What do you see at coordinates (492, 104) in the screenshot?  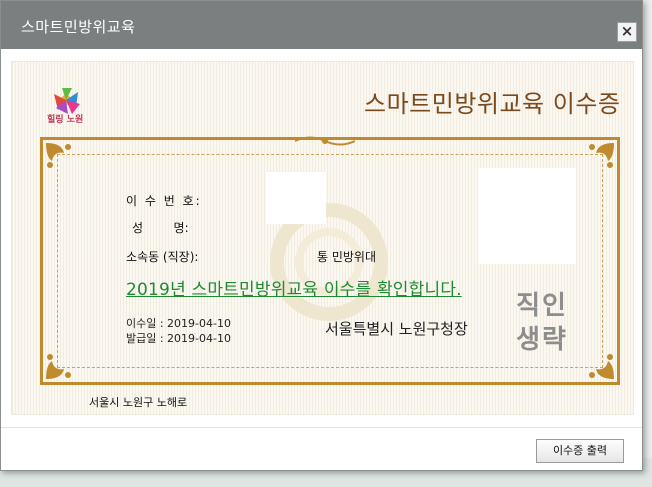 I see `certificate-title: 스마트민방위교육 이수증` at bounding box center [492, 104].